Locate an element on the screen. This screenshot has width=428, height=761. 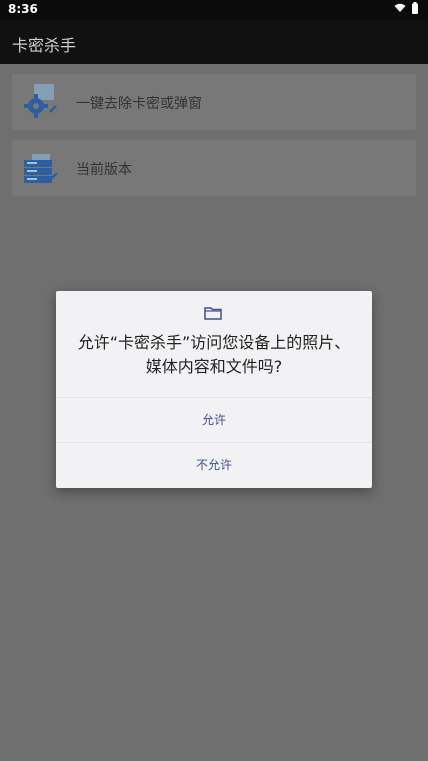
allow-button: 允许 is located at coordinates (214, 420).